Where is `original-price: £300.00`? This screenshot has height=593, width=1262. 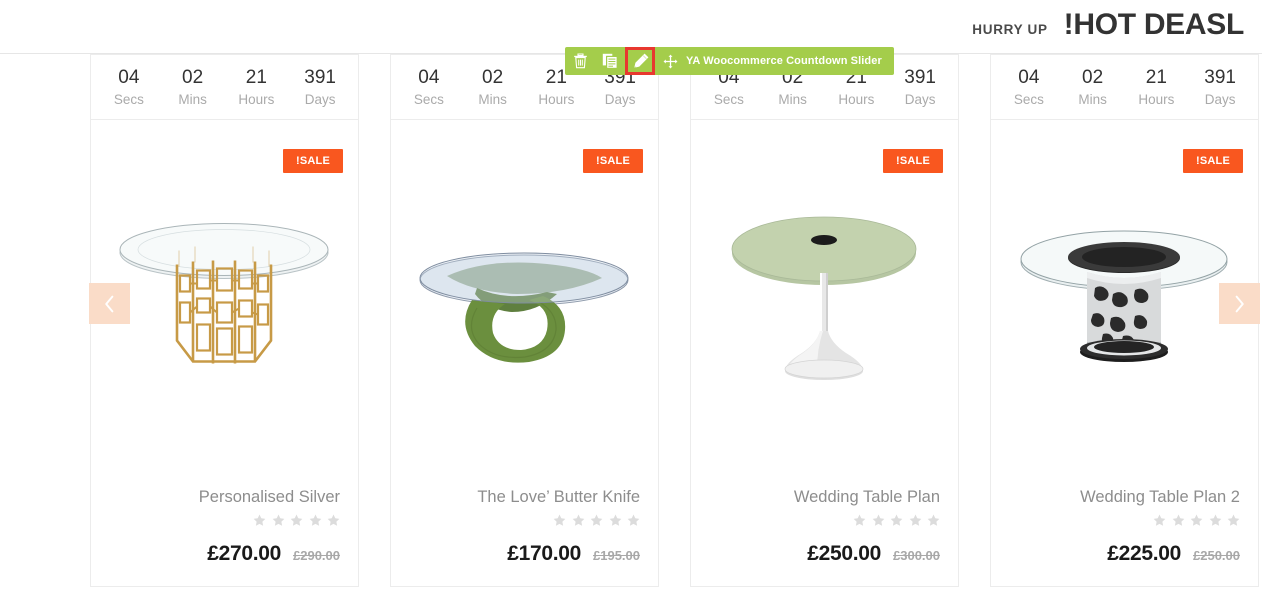
original-price: £300.00 is located at coordinates (916, 555).